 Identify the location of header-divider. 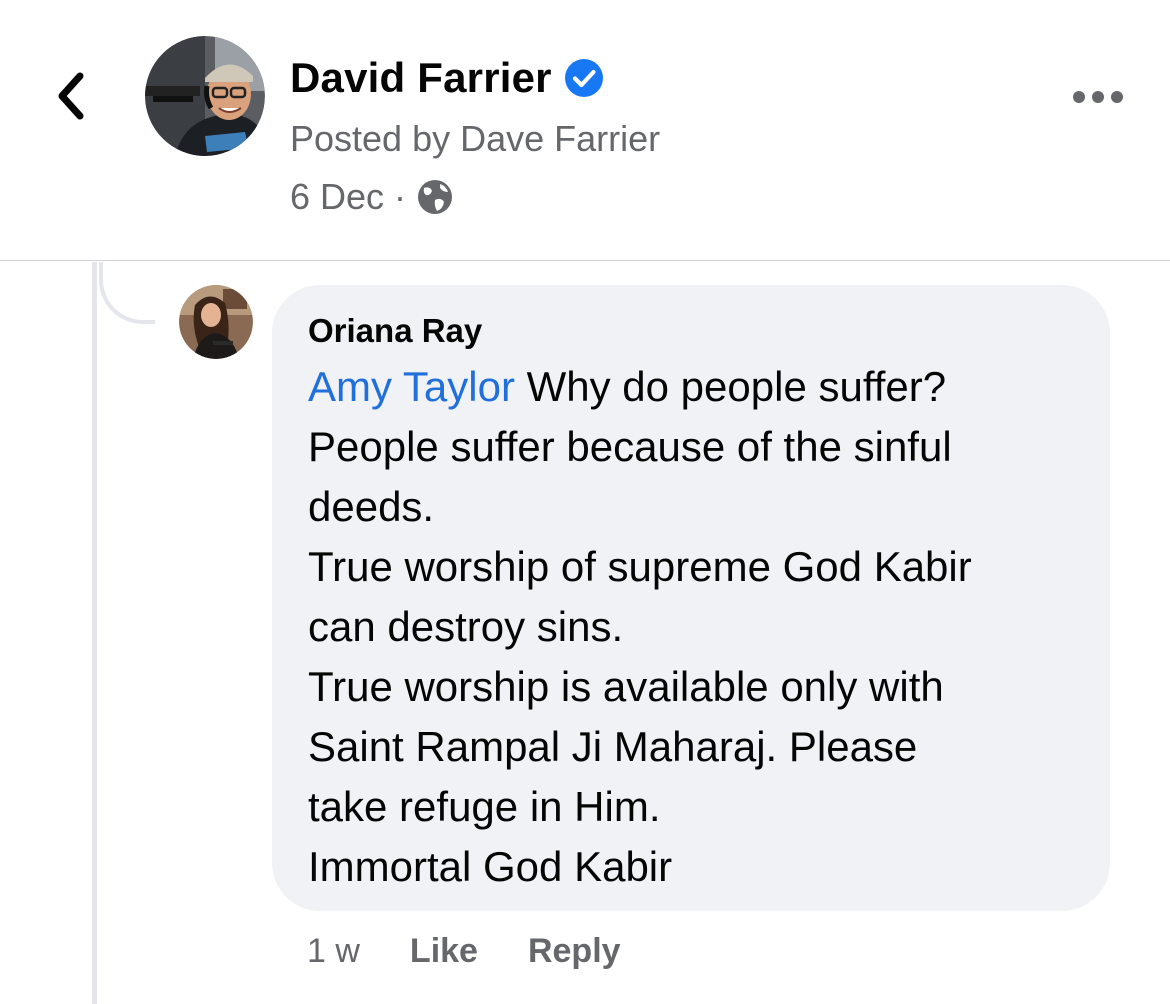
(585, 260).